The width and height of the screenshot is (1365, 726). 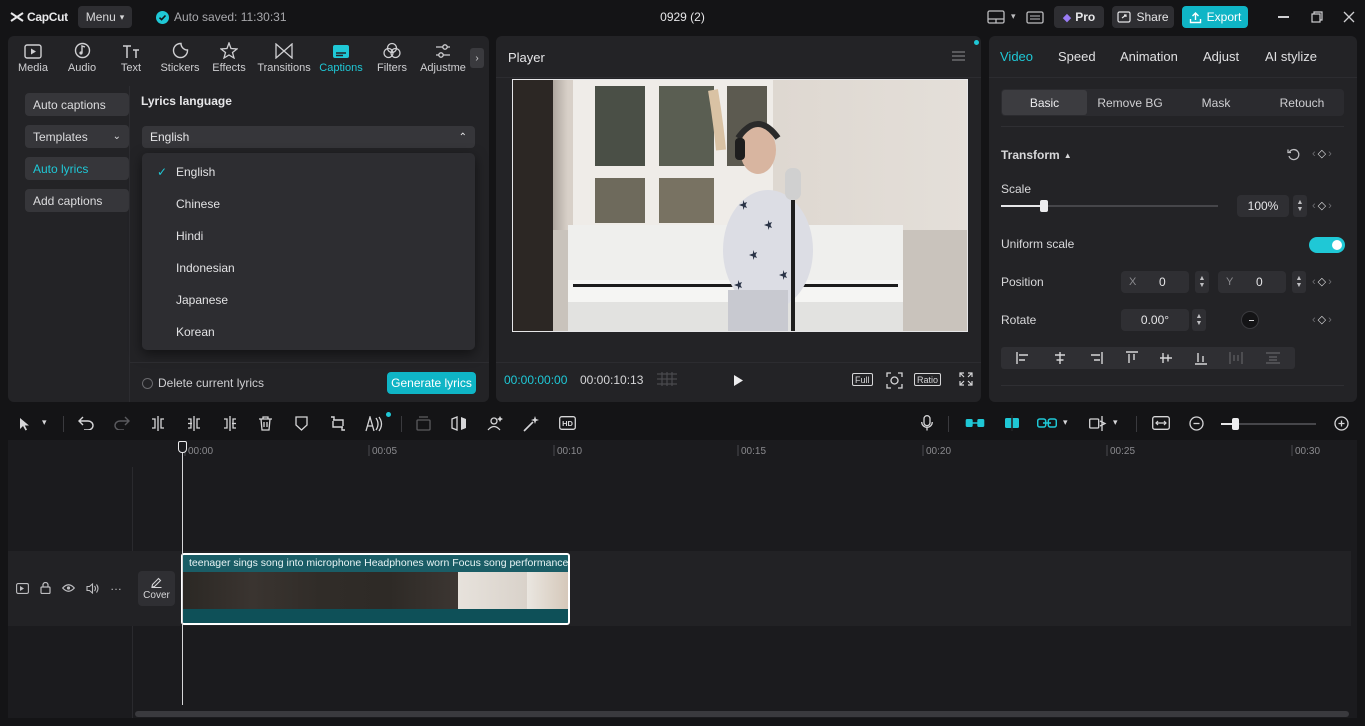 What do you see at coordinates (740, 205) in the screenshot?
I see `video-preview` at bounding box center [740, 205].